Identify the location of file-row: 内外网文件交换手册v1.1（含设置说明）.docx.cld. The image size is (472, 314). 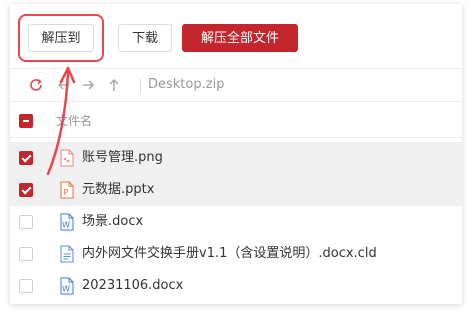
(236, 254).